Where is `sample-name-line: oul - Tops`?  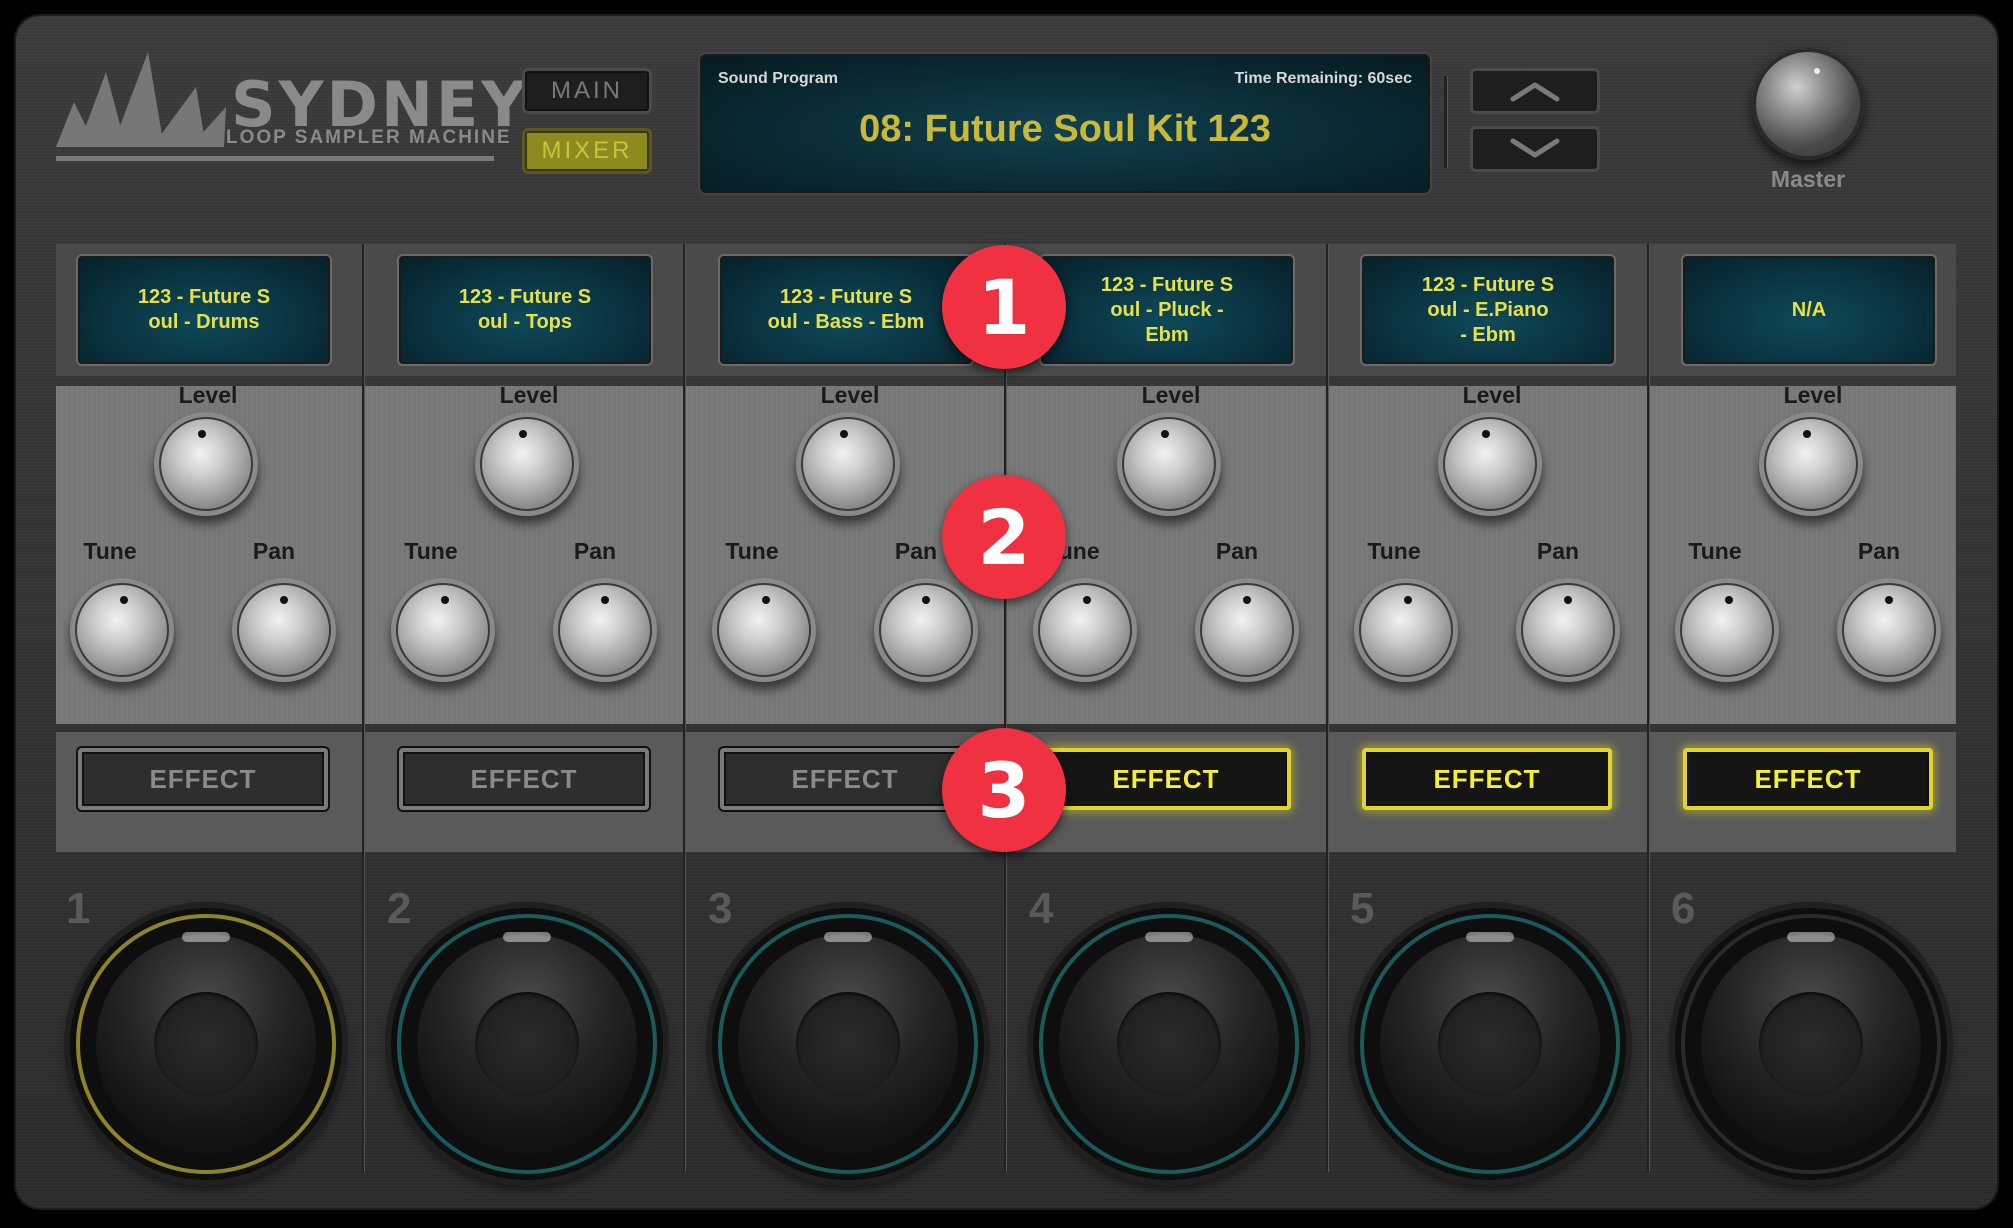
sample-name-line: oul - Tops is located at coordinates (525, 322).